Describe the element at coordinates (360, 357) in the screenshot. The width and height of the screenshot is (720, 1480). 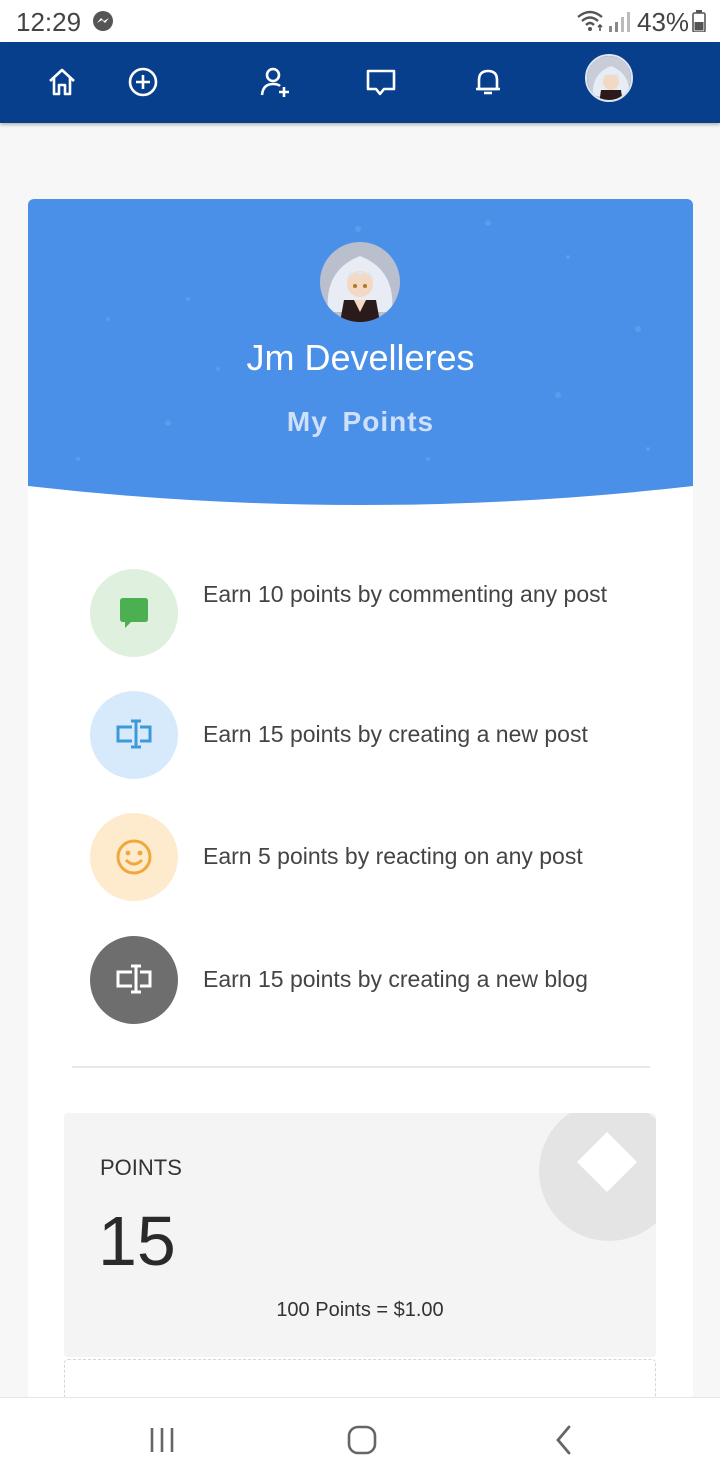
I see `profile-name: Jm Develleres` at that location.